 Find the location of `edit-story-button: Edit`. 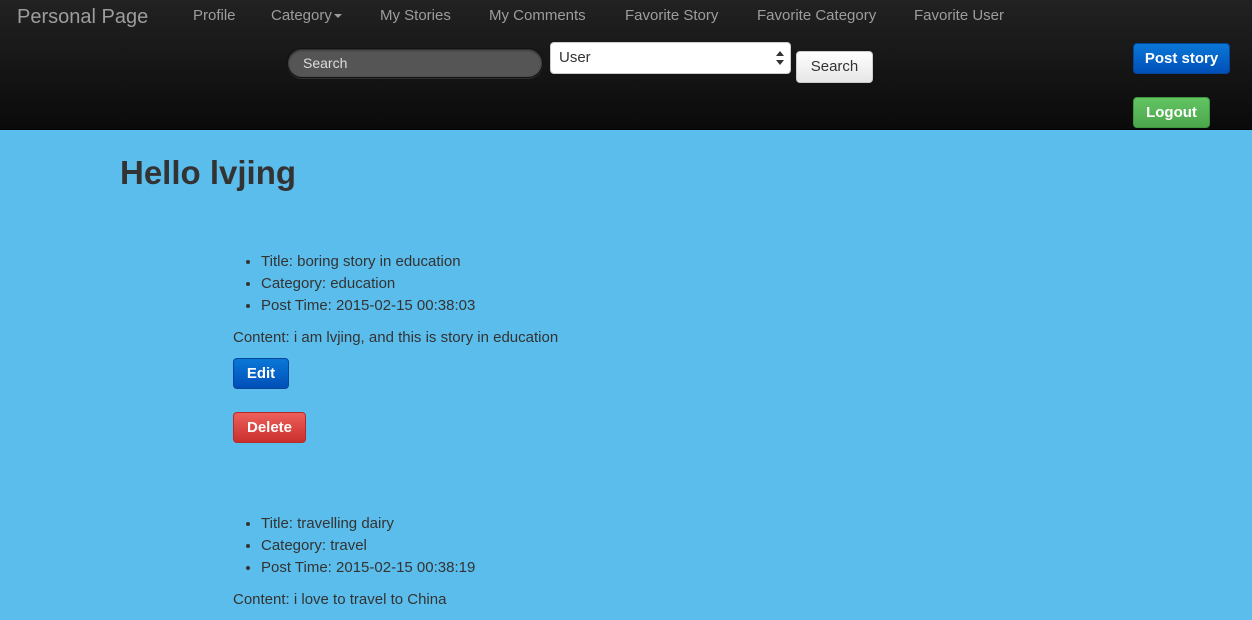

edit-story-button: Edit is located at coordinates (261, 373).